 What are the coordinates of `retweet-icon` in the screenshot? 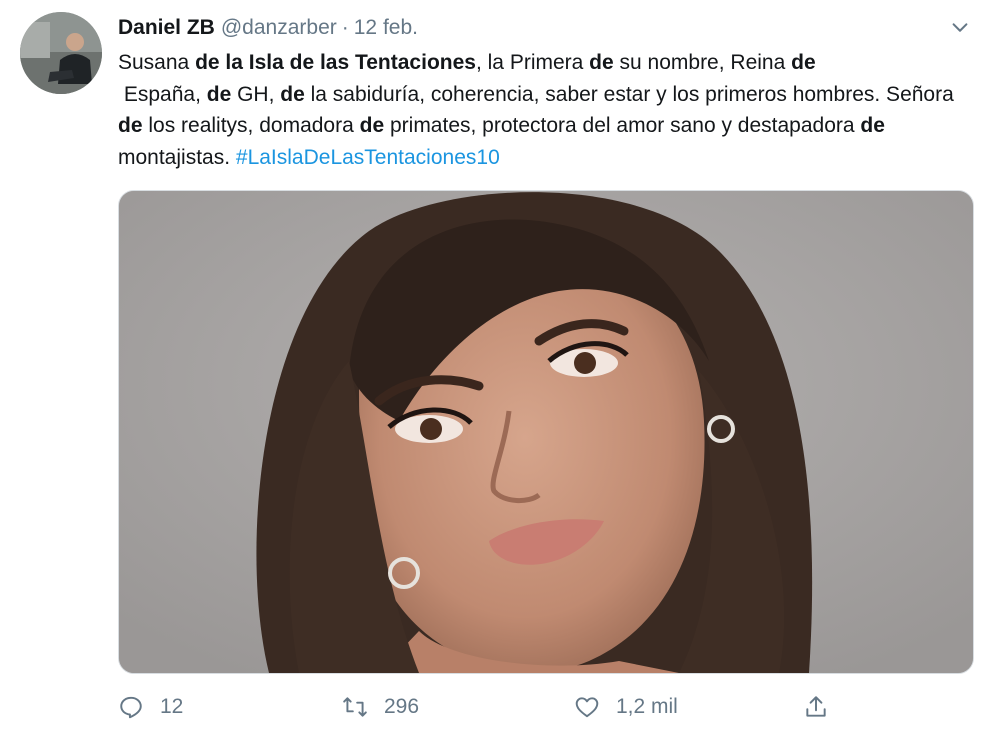 It's located at (355, 707).